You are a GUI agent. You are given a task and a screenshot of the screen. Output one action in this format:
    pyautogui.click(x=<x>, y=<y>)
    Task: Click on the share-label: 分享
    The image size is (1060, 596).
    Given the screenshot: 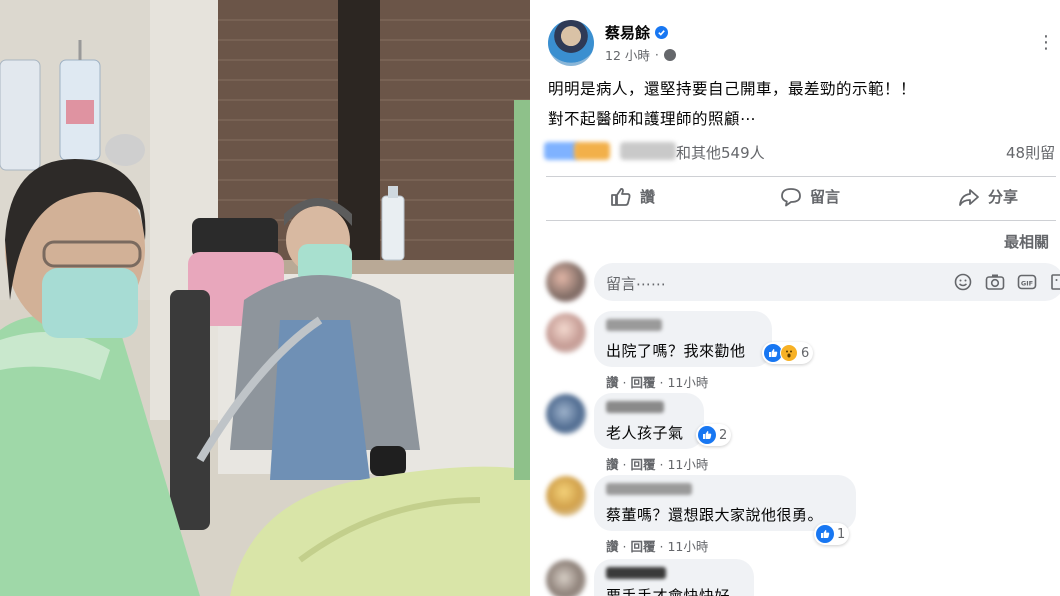 What is the action you would take?
    pyautogui.click(x=1003, y=197)
    